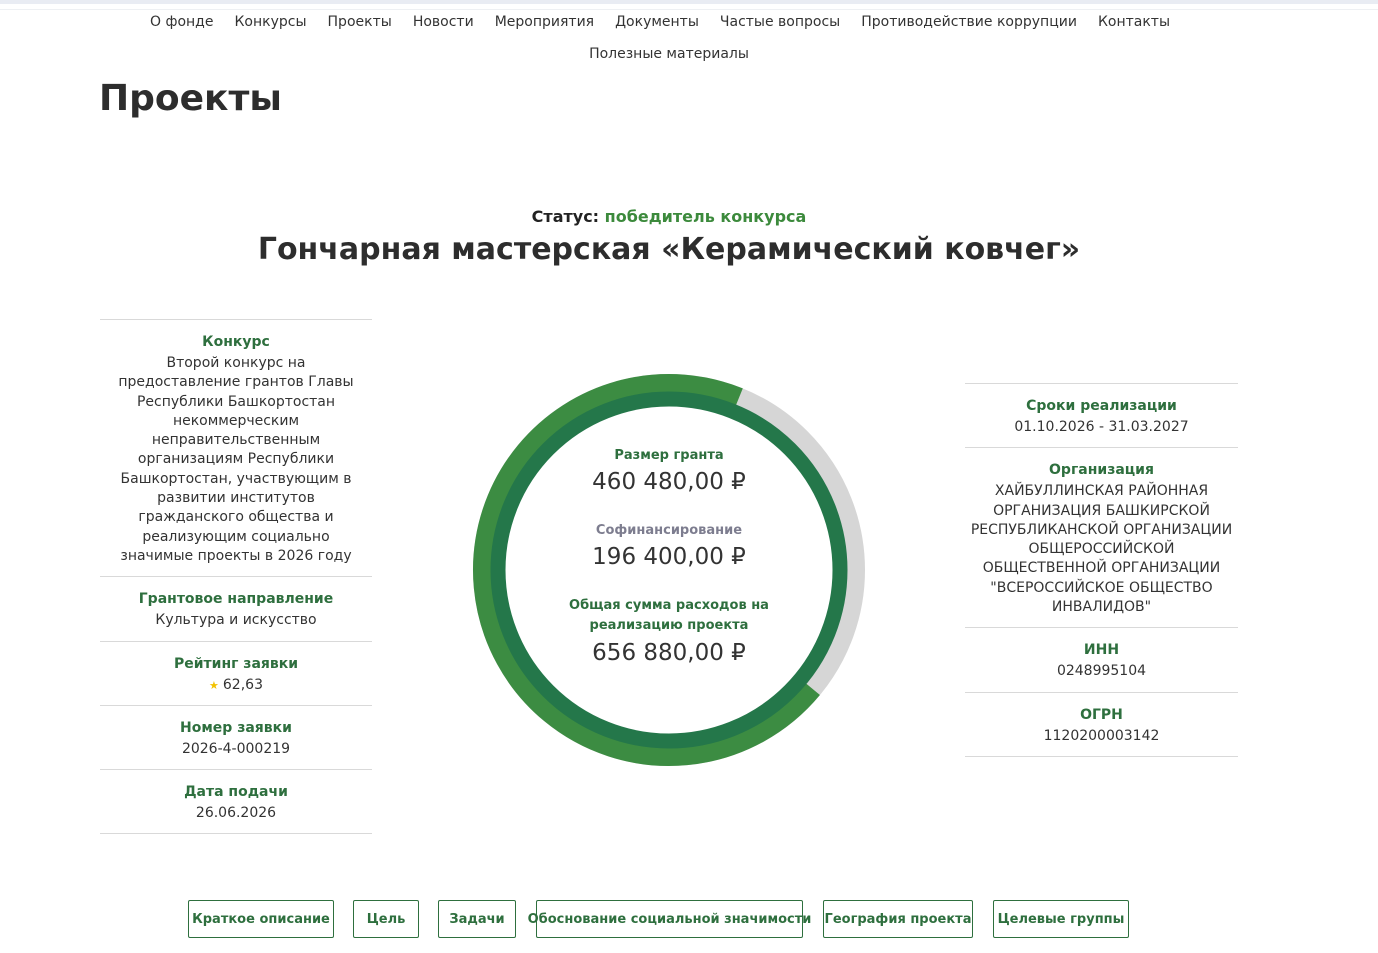 The image size is (1378, 953). Describe the element at coordinates (236, 802) in the screenshot. I see `submission-date-block: Дата подачи 26.06.2026` at that location.